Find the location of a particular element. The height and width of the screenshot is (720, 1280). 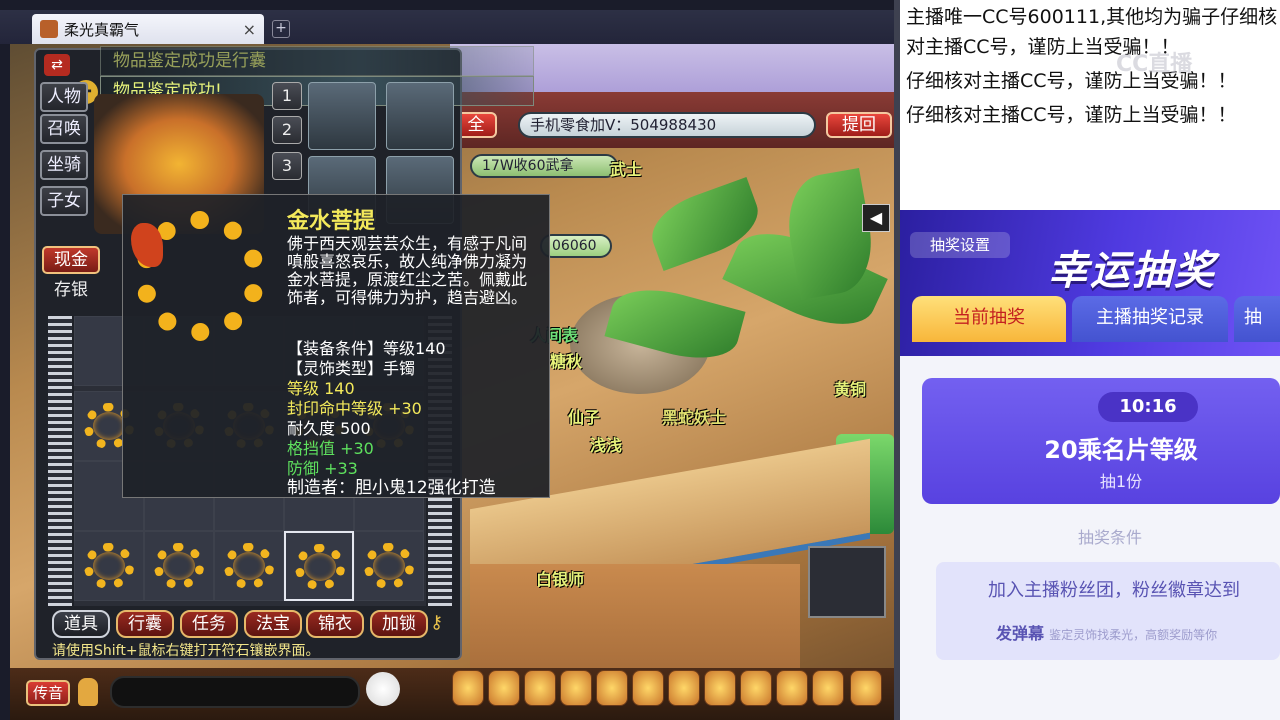

tab-treasure: 法宝 is located at coordinates (273, 624).